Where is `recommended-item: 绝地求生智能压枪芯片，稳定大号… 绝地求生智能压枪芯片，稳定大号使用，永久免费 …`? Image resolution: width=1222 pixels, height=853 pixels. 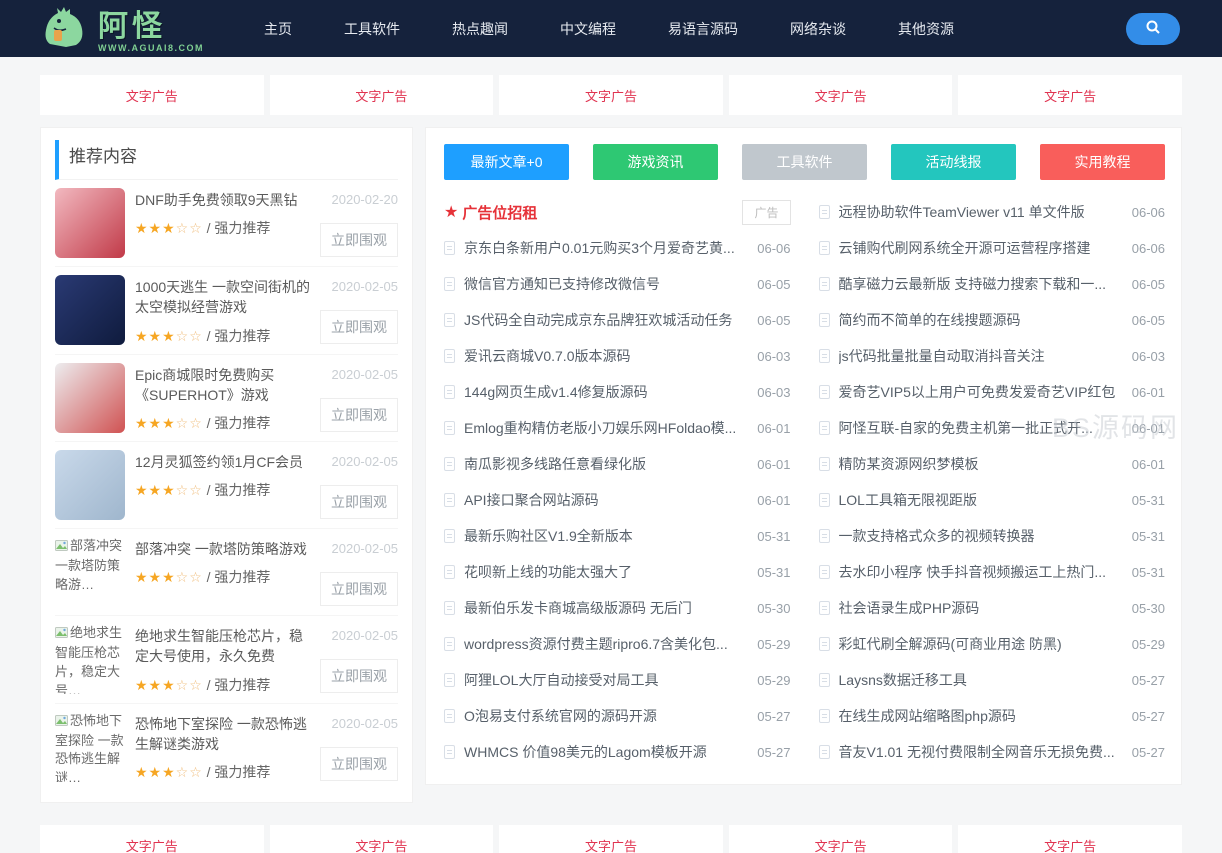 recommended-item: 绝地求生智能压枪芯片，稳定大号… 绝地求生智能压枪芯片，稳定大号使用，永久免费 … is located at coordinates (226, 659).